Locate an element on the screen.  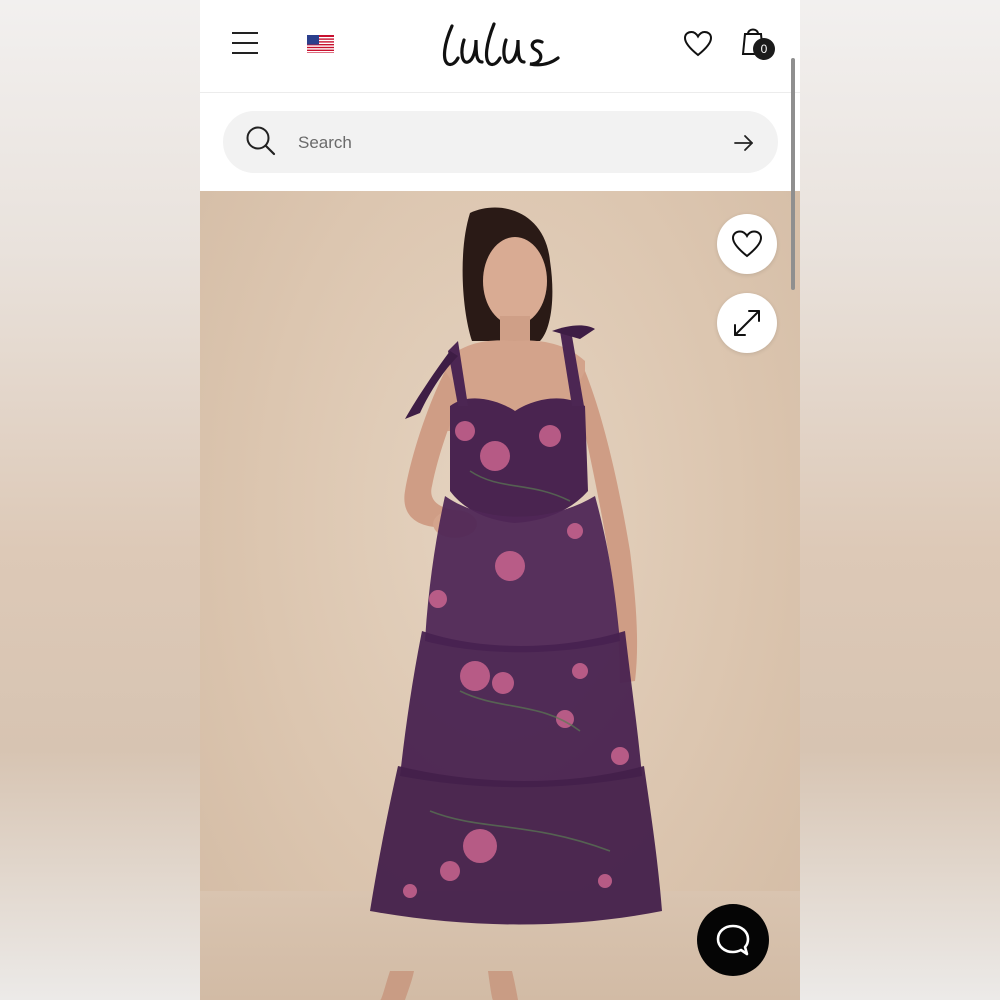
cart-count-badge: 0 is located at coordinates (764, 49).